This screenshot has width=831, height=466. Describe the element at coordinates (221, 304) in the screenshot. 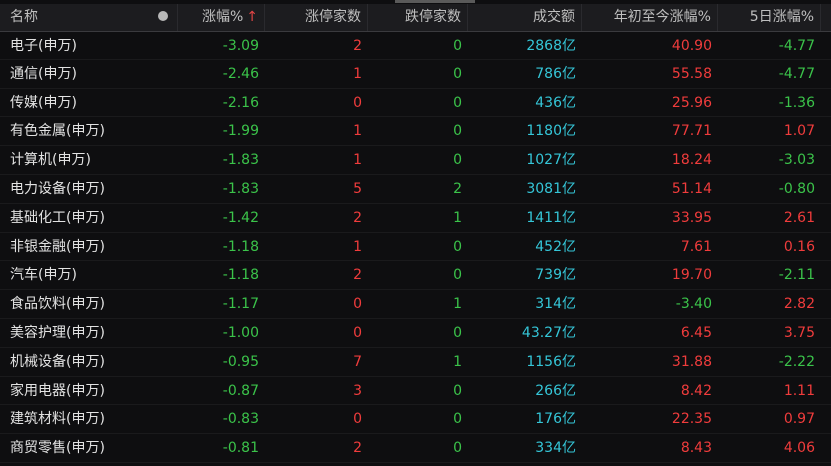

I see `row-change-pct: -1.17` at that location.